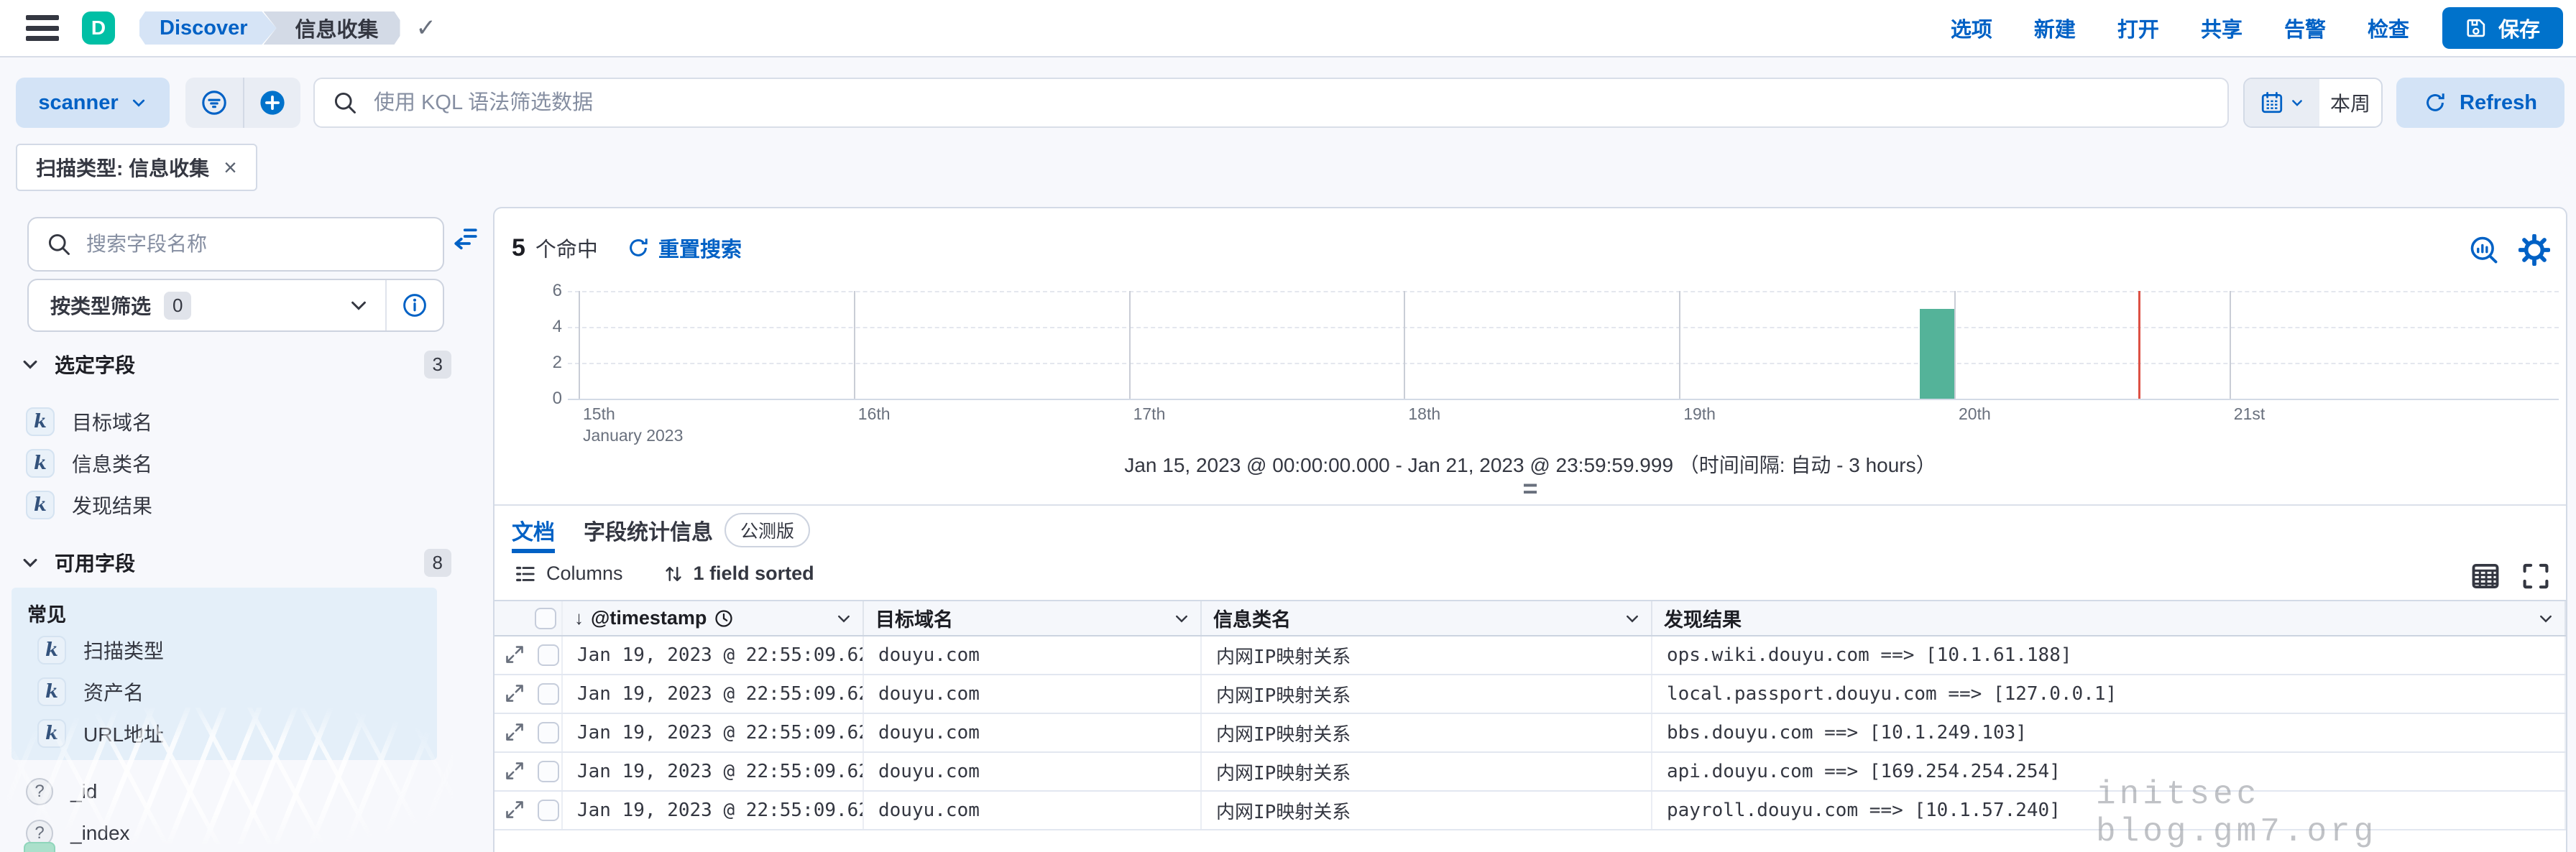 Image resolution: width=2576 pixels, height=852 pixels. Describe the element at coordinates (2484, 250) in the screenshot. I see `inspect-icon` at that location.